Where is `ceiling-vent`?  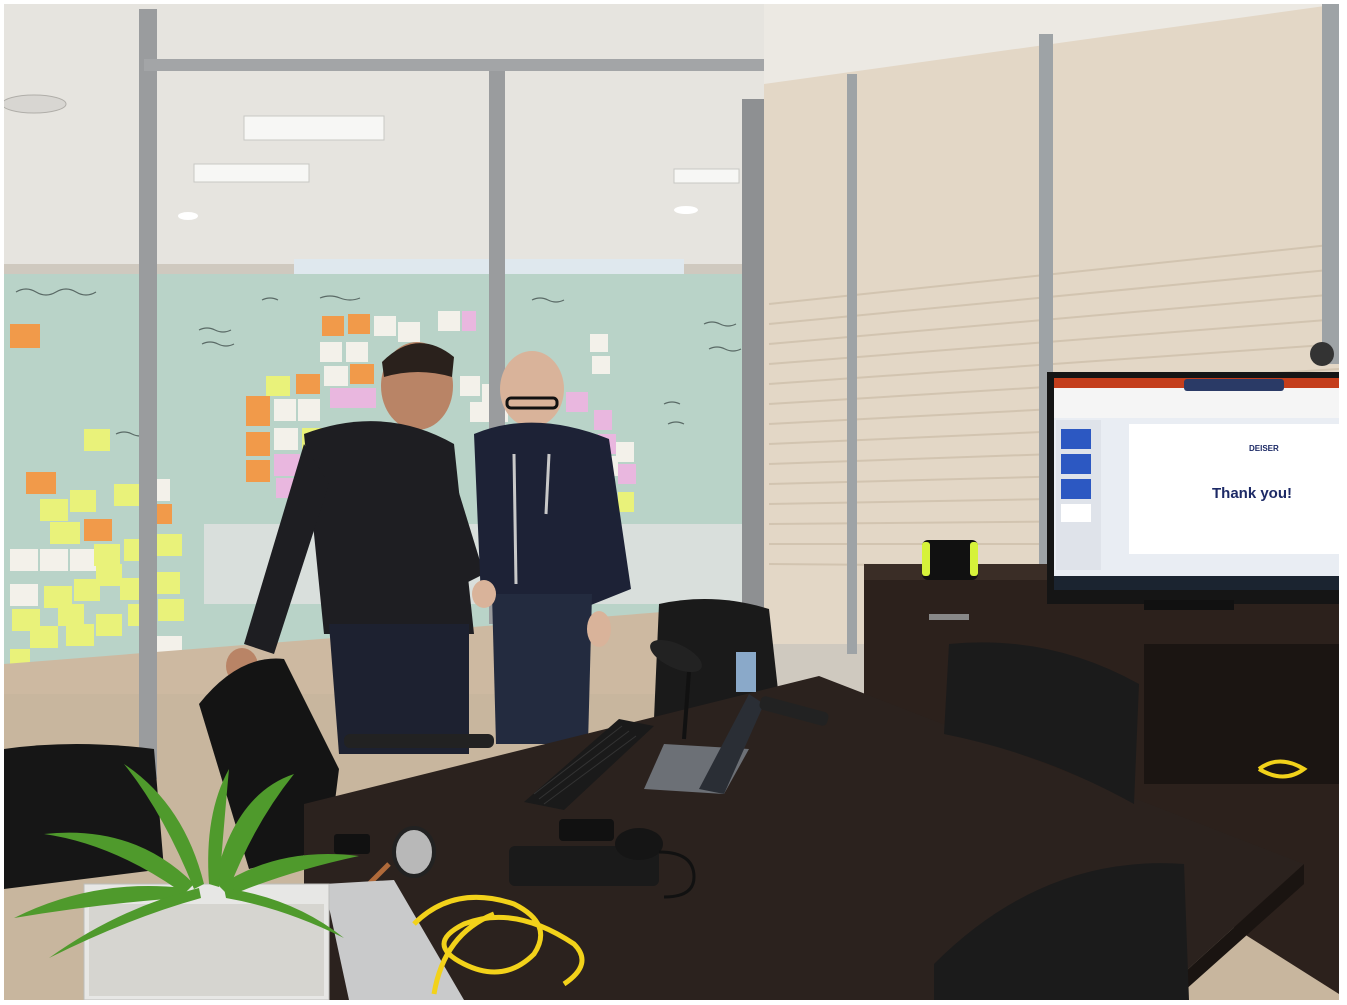
ceiling-vent is located at coordinates (35, 104).